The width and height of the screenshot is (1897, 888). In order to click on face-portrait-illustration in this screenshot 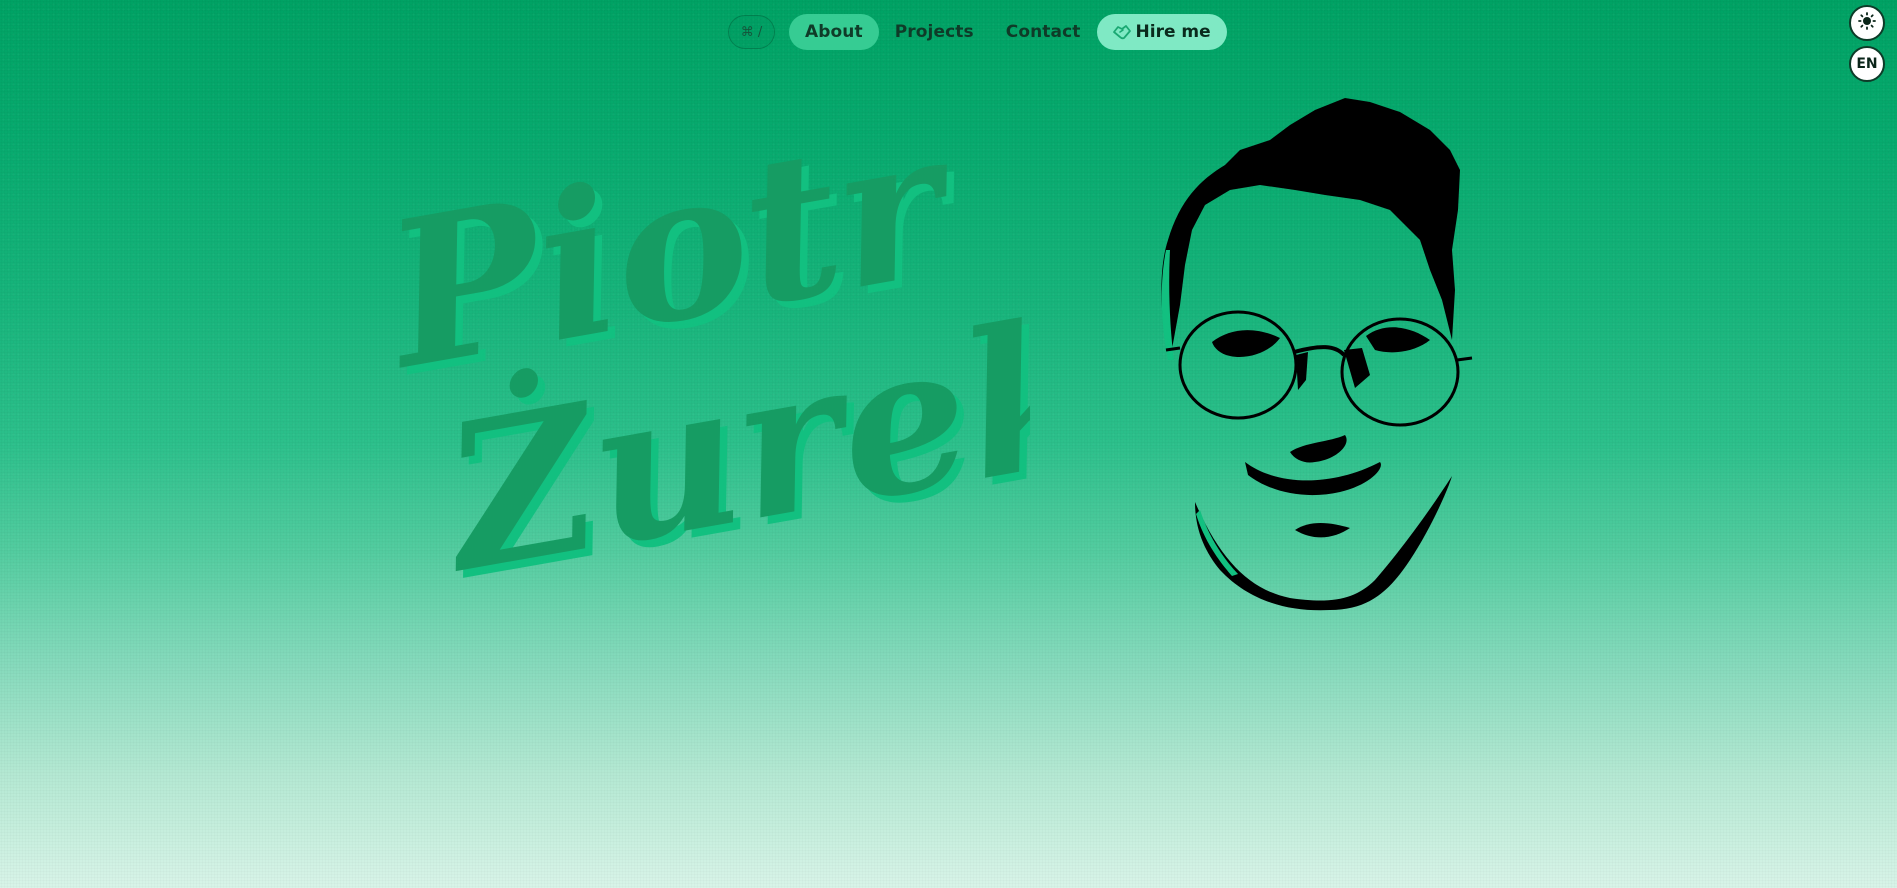, I will do `click(1317, 354)`.